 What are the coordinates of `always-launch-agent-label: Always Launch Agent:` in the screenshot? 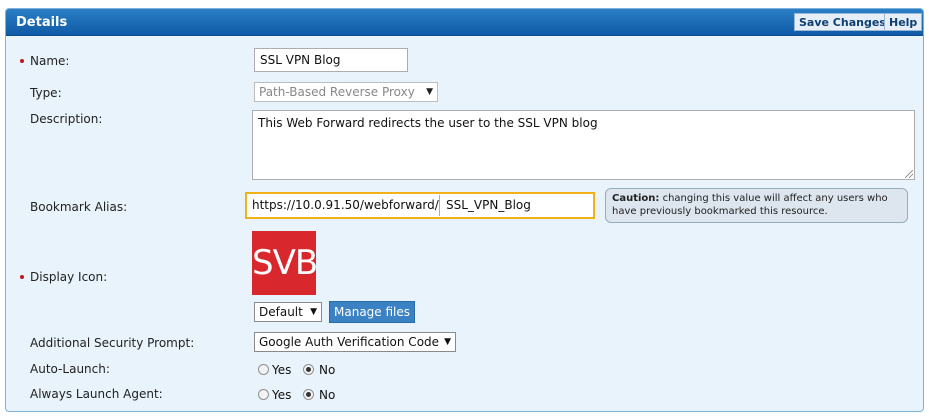 It's located at (96, 394).